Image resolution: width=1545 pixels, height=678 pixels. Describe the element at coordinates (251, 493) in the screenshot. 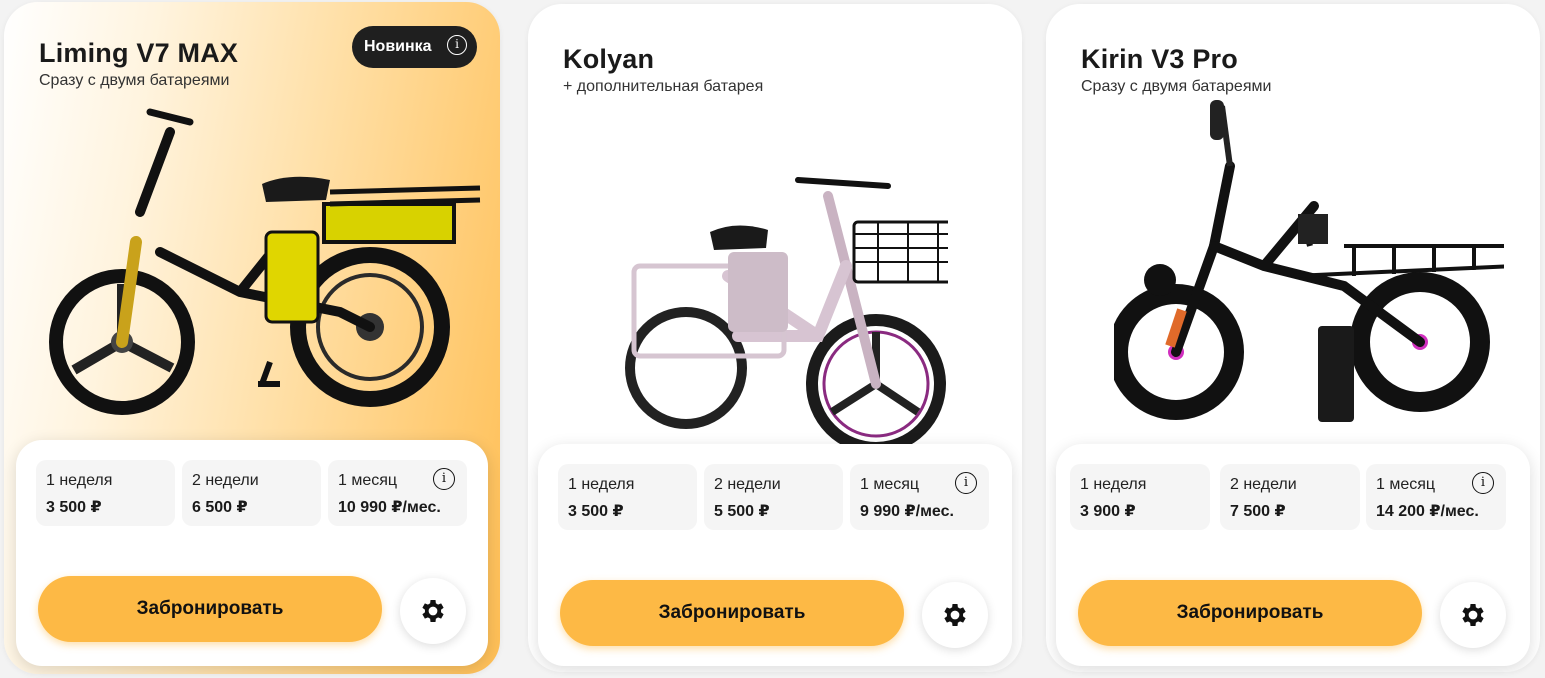

I see `price-option-2-weeks: 2 недели 6 500 ₽` at that location.